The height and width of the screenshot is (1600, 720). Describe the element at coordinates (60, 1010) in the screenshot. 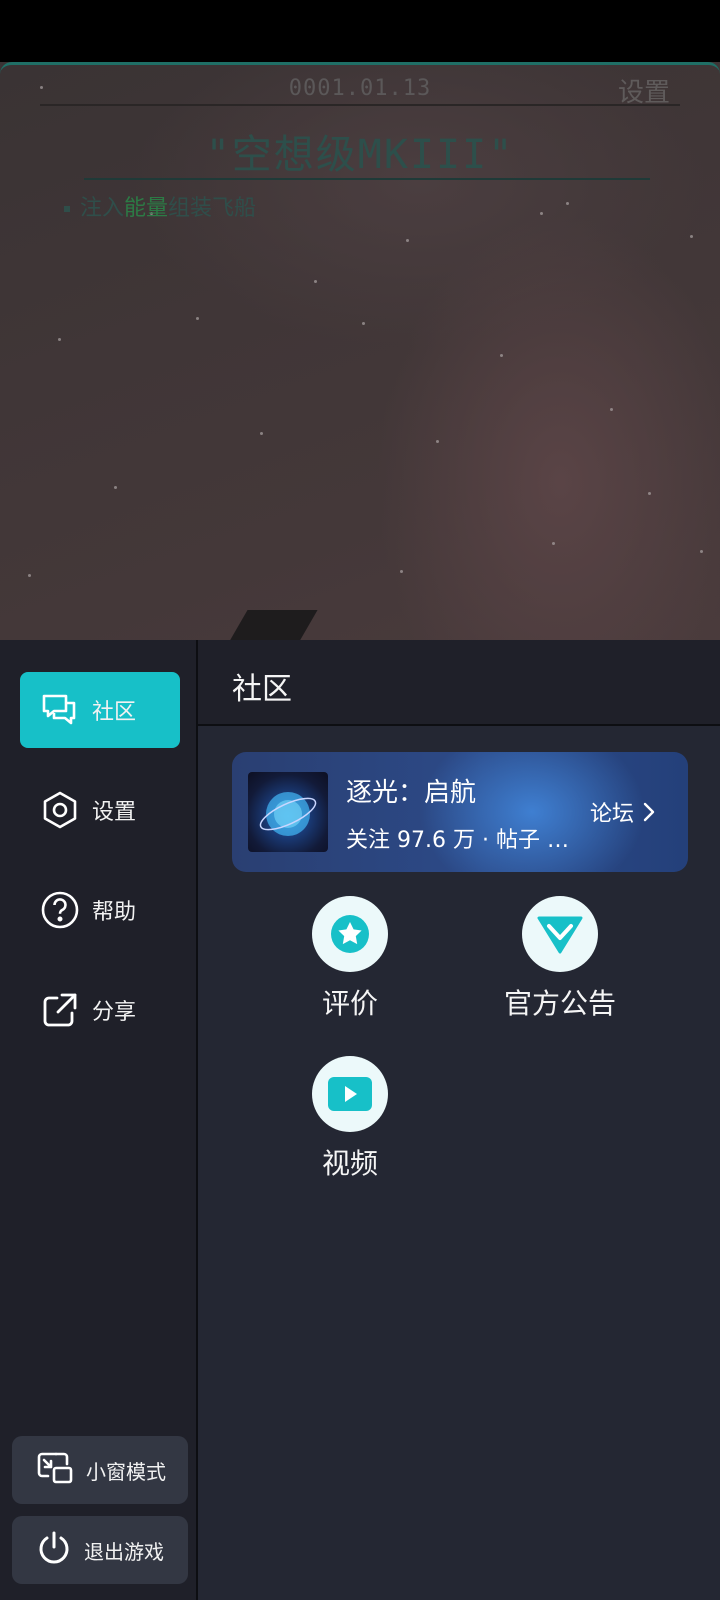

I see `share-external-icon` at that location.